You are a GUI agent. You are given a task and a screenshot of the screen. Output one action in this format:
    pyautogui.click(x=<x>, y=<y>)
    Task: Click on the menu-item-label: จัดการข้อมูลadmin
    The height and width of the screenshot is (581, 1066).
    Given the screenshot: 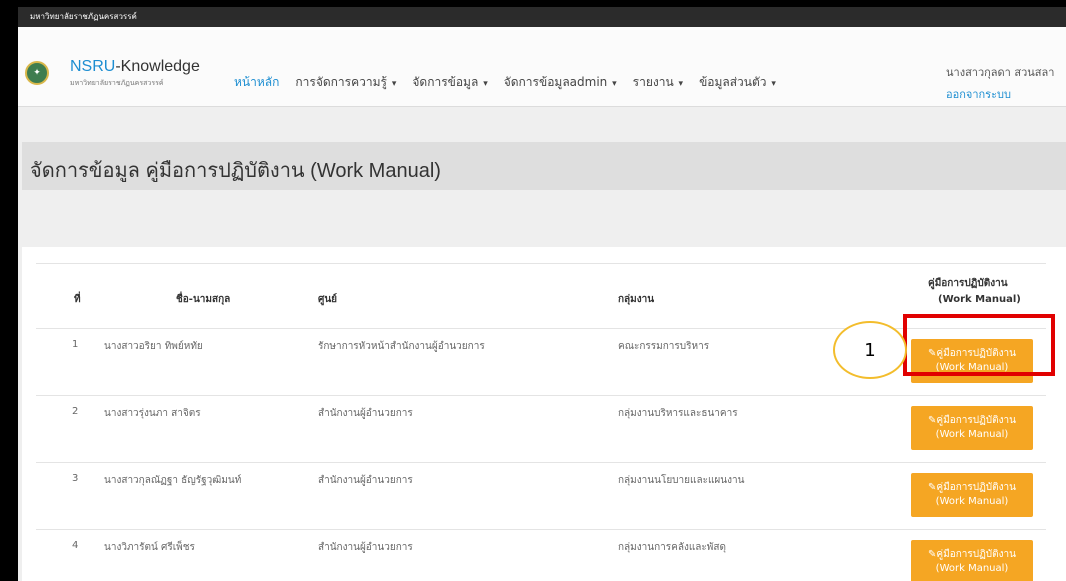 What is the action you would take?
    pyautogui.click(x=555, y=82)
    